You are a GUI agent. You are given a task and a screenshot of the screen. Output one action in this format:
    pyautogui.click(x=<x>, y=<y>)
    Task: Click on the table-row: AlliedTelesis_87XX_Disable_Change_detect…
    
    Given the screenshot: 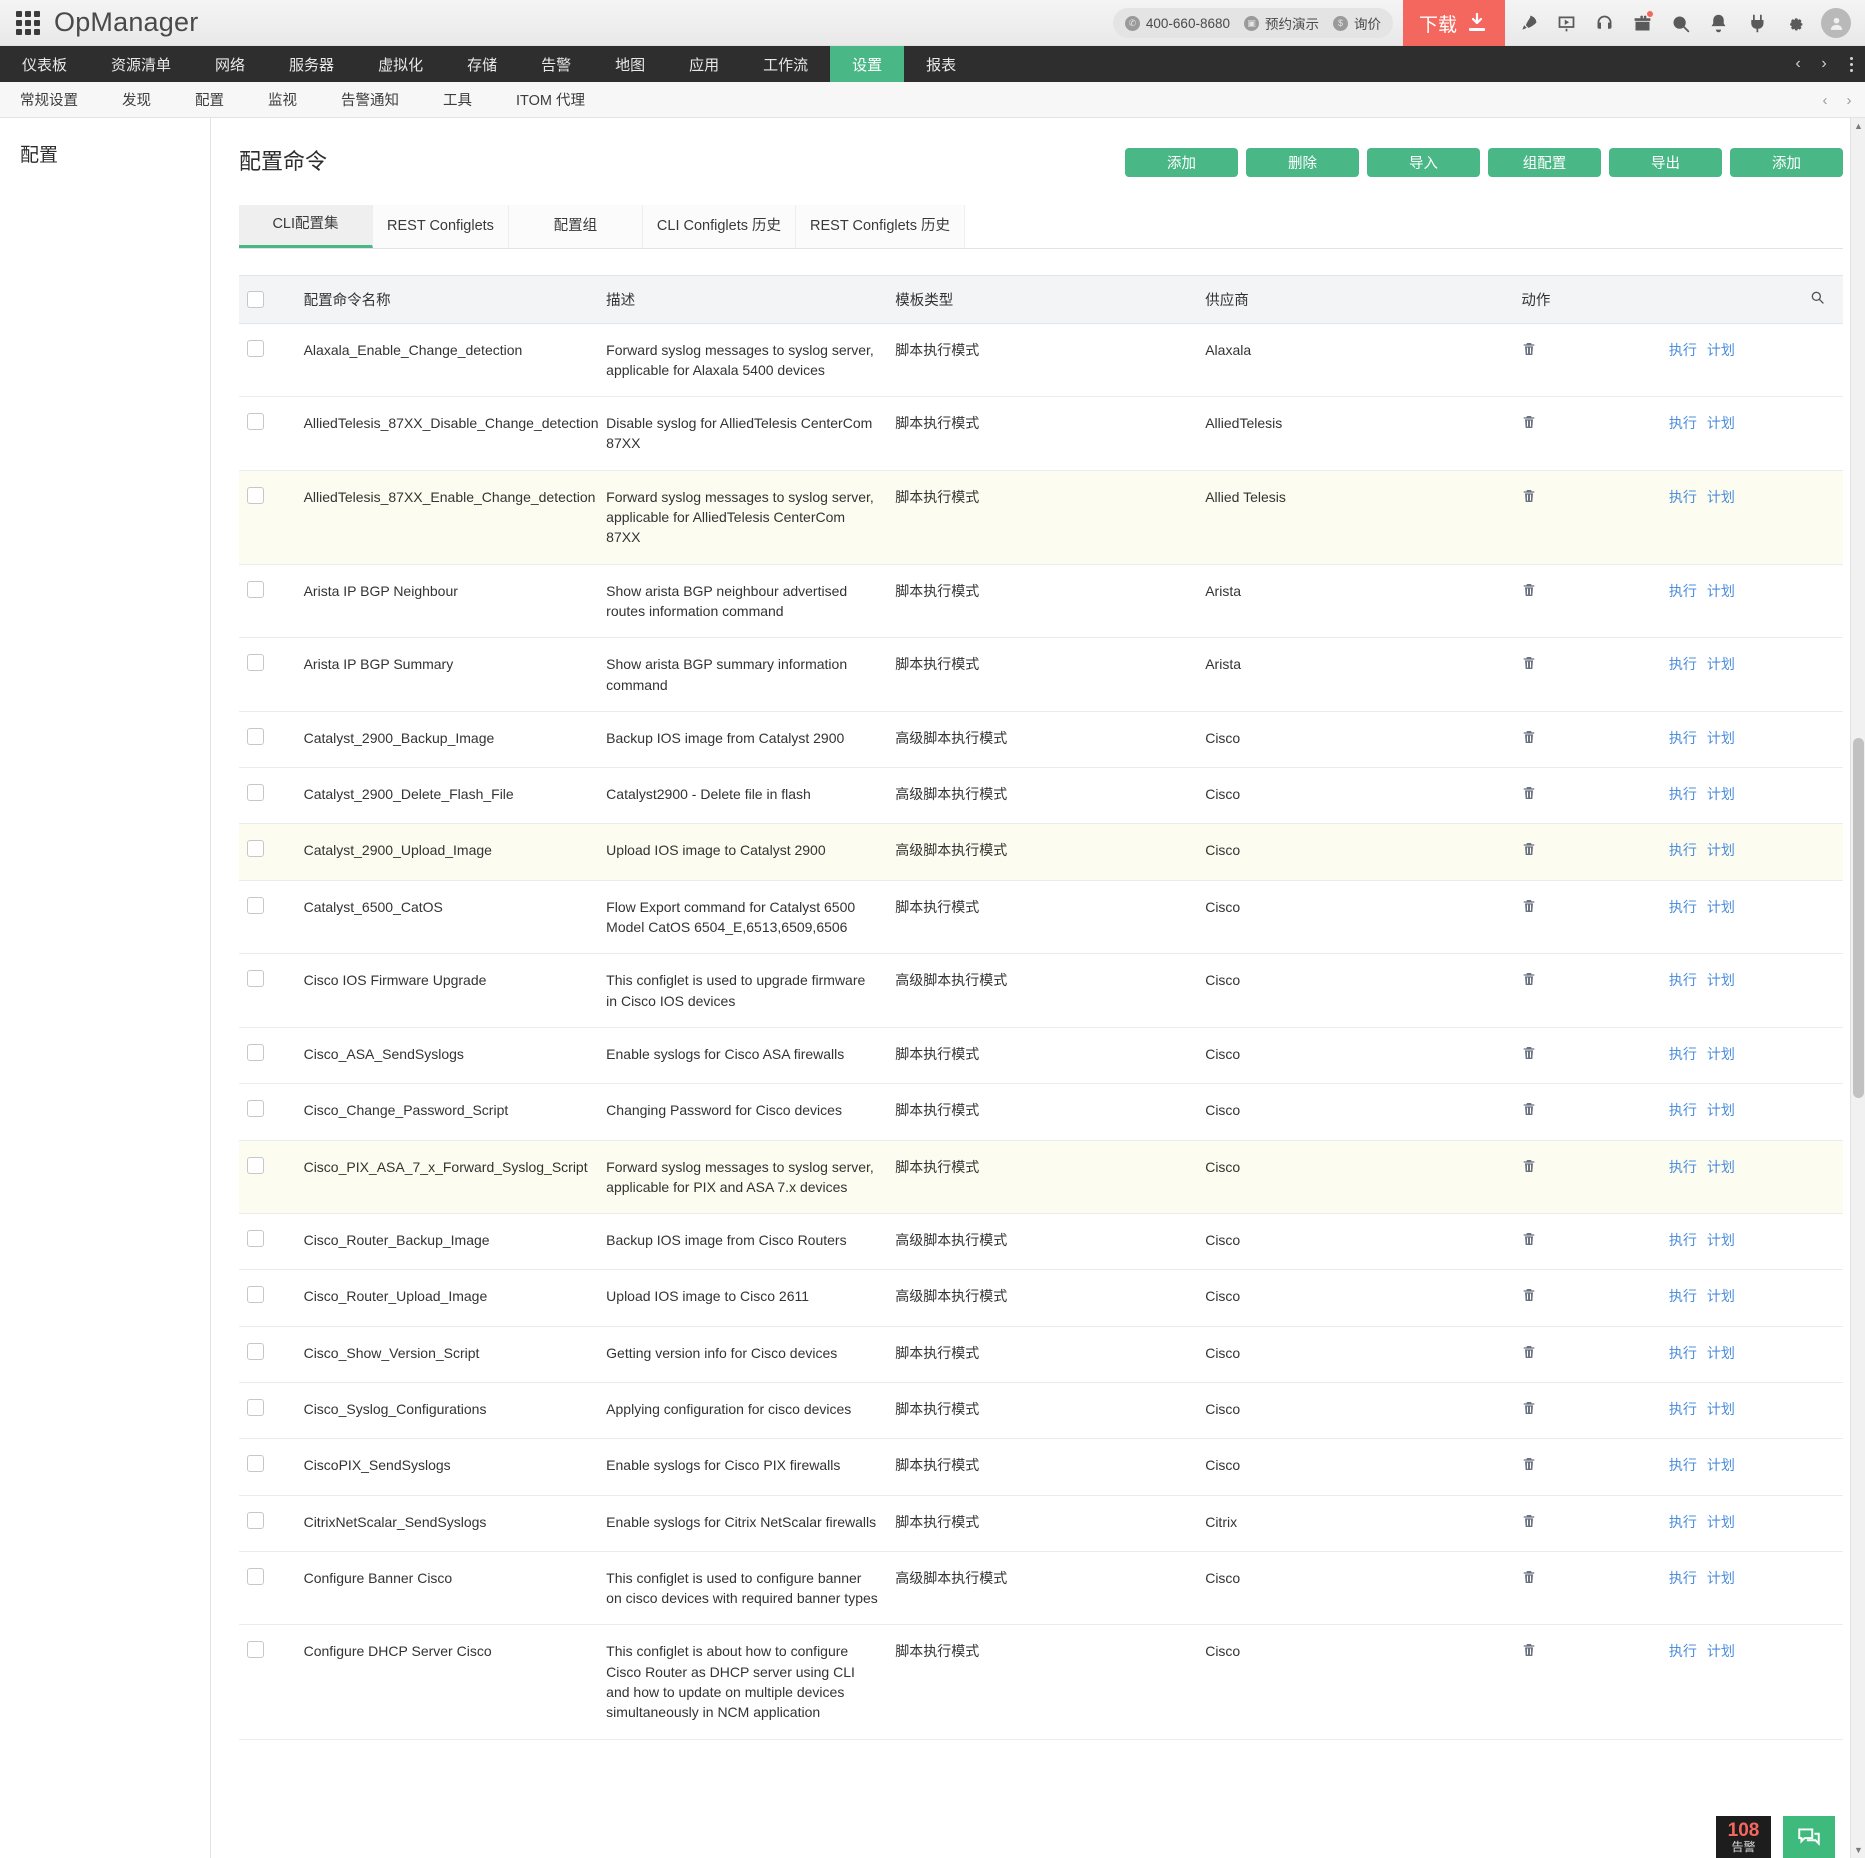 What is the action you would take?
    pyautogui.click(x=1041, y=433)
    